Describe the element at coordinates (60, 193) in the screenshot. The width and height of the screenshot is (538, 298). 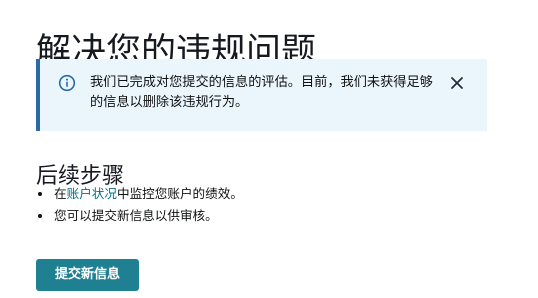
I see `step-prefix: 在` at that location.